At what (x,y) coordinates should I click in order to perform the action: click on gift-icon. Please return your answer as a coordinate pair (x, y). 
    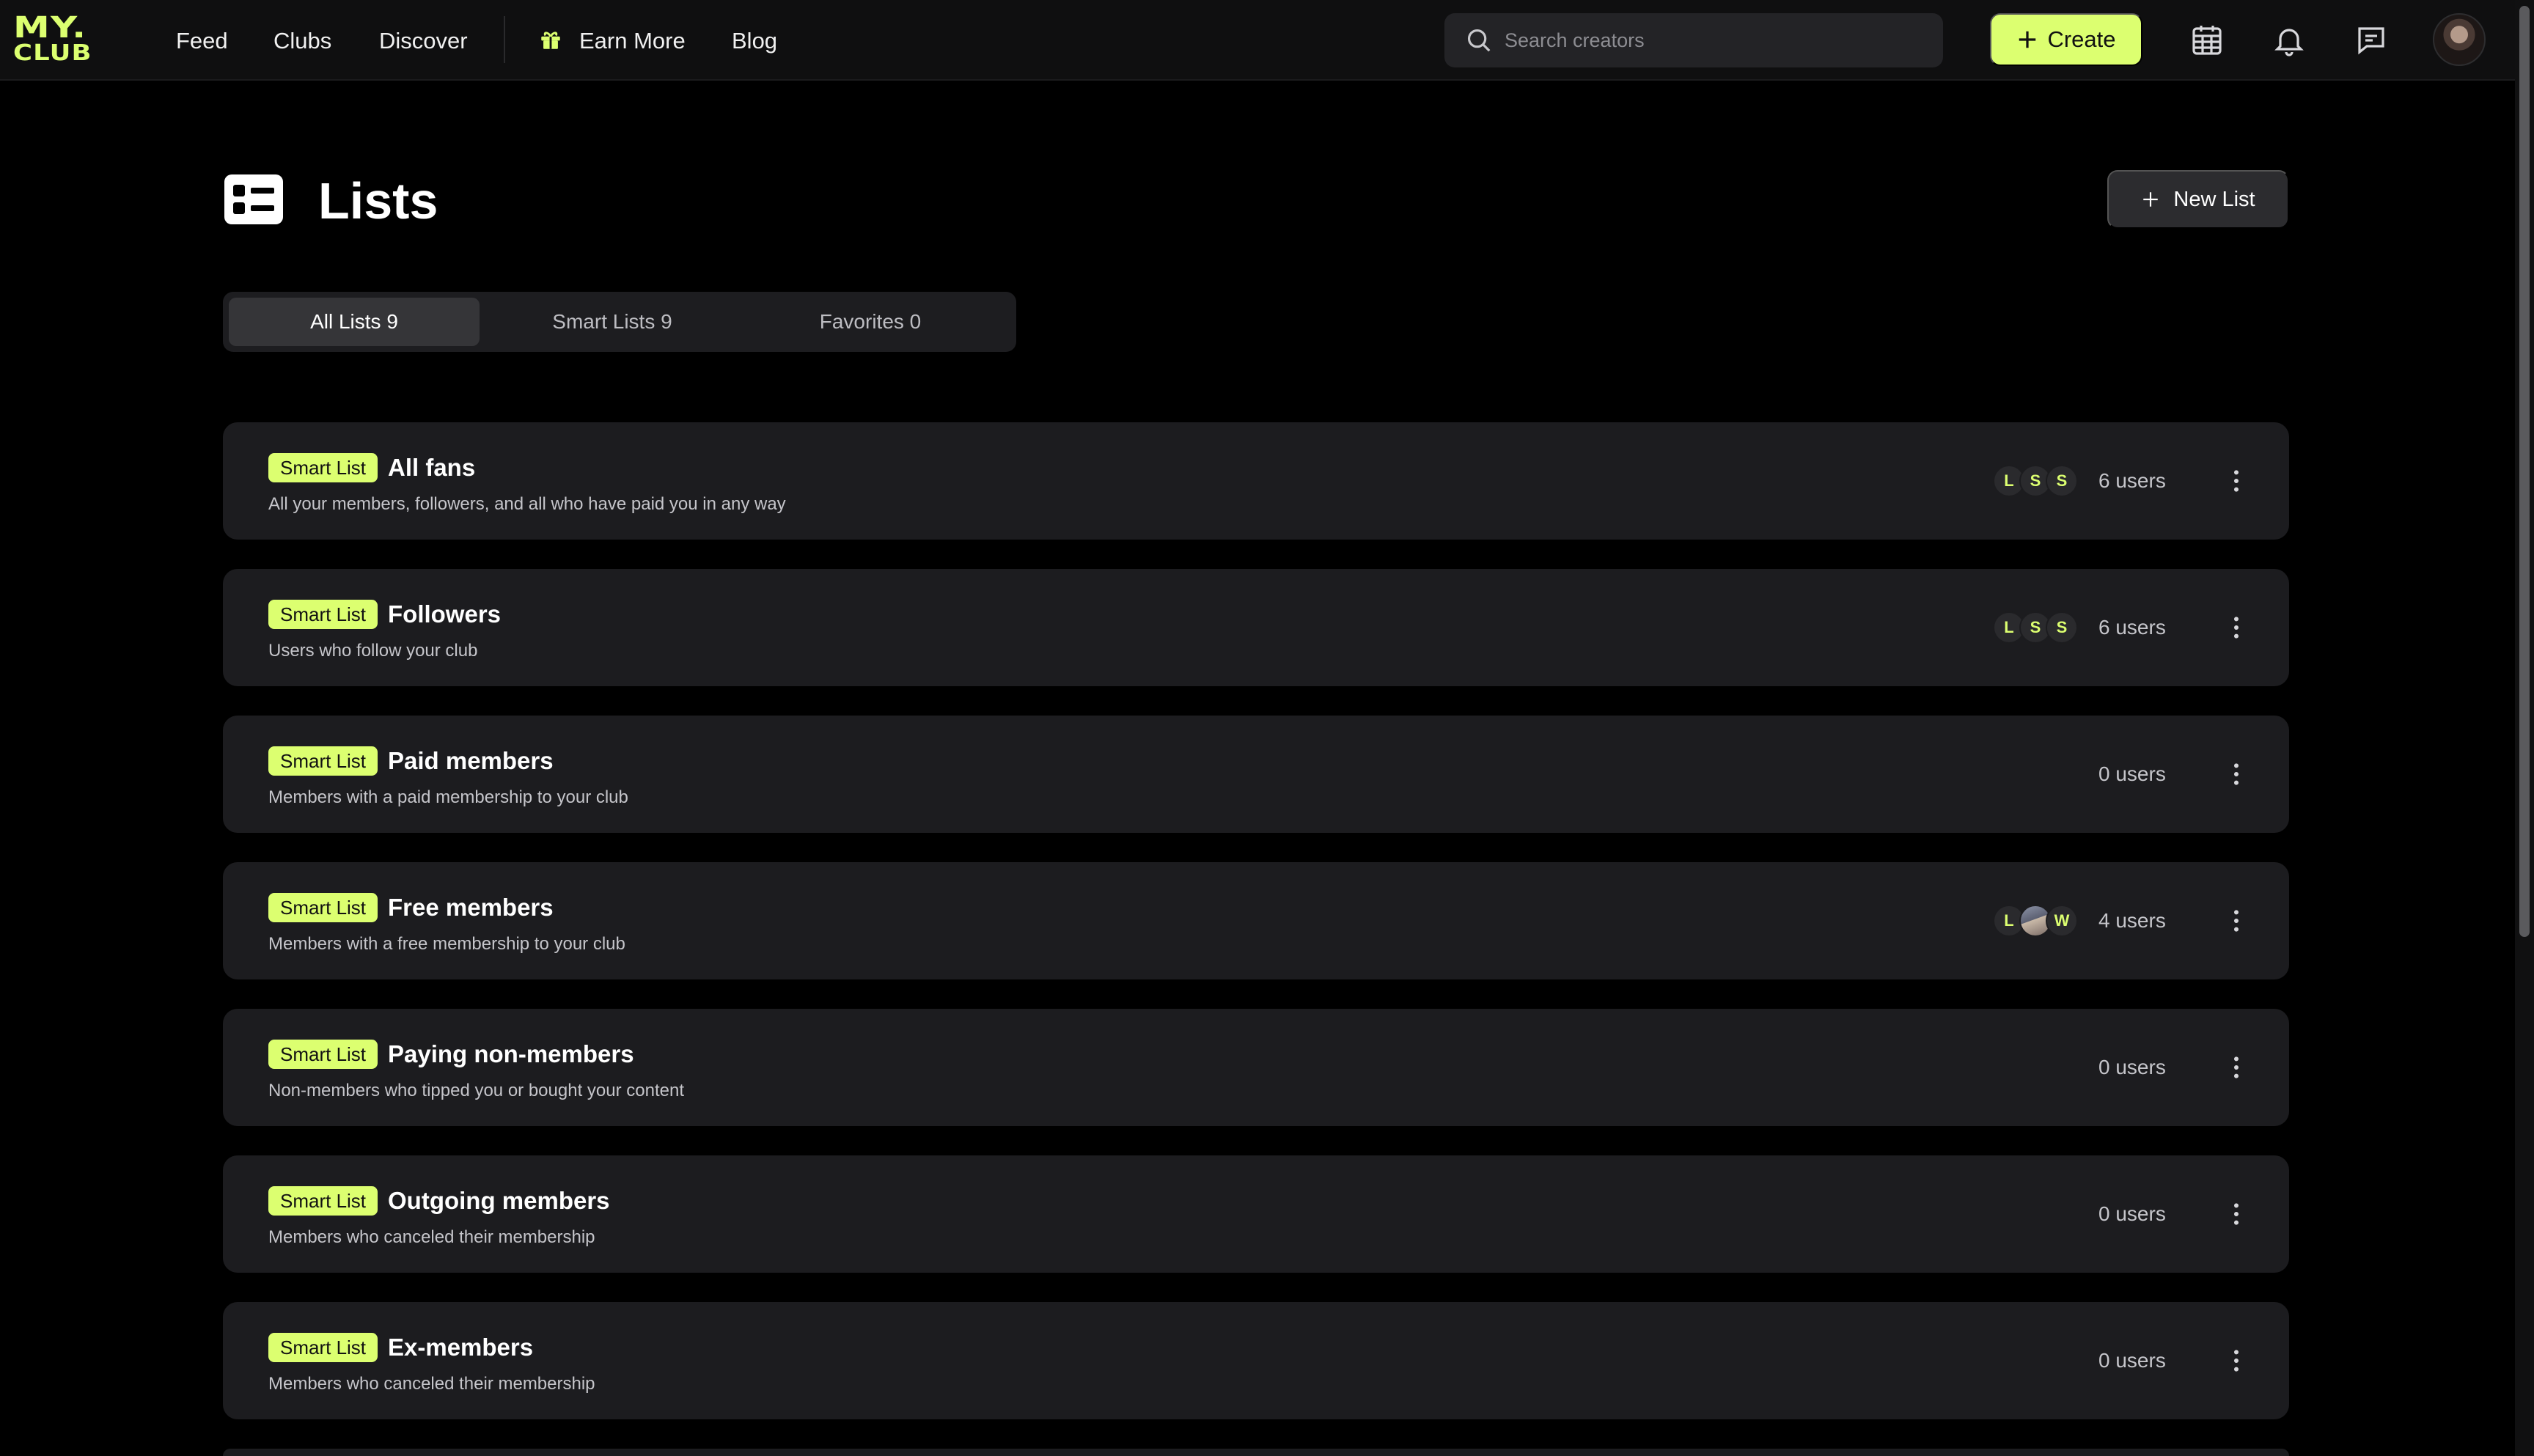
    Looking at the image, I should click on (550, 40).